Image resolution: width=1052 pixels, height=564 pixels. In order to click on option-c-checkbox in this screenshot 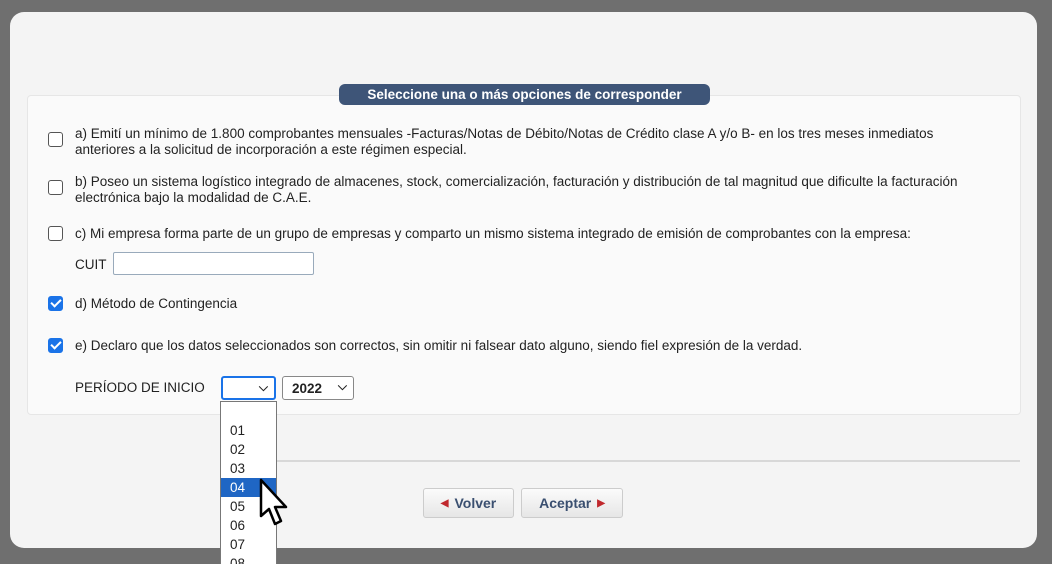, I will do `click(55, 233)`.